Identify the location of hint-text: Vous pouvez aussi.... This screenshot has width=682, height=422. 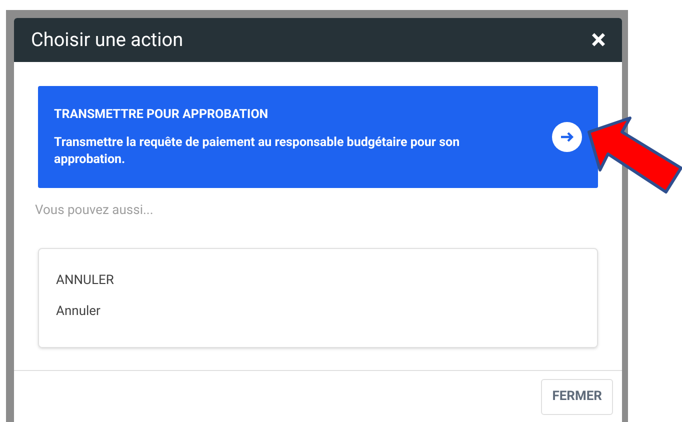
(94, 211).